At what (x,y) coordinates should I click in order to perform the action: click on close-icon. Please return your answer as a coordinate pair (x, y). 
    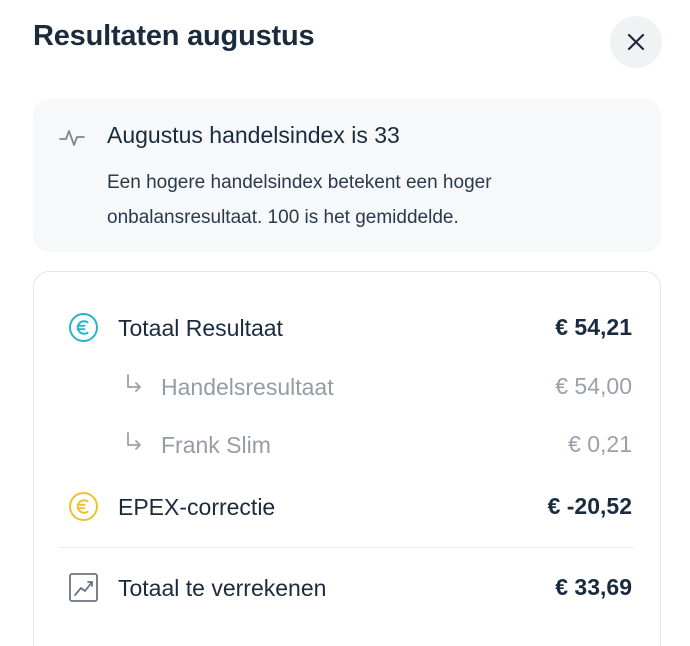
    Looking at the image, I should click on (636, 42).